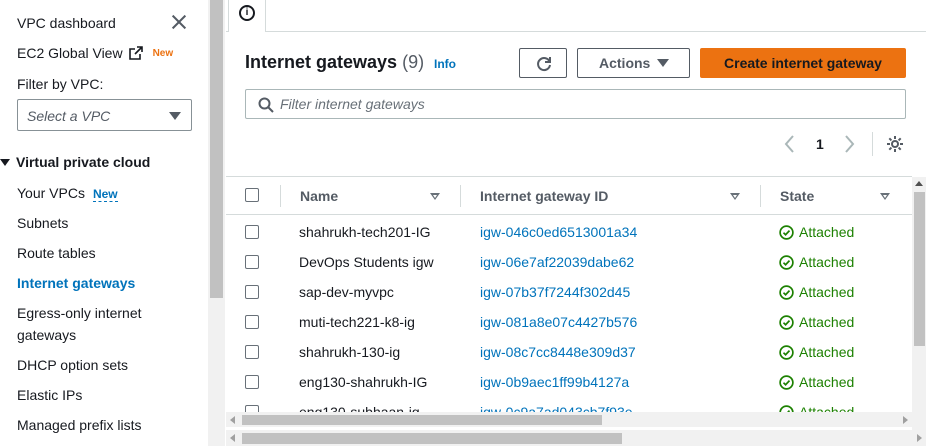 Image resolution: width=926 pixels, height=446 pixels. Describe the element at coordinates (135, 53) in the screenshot. I see `external-link-icon` at that location.